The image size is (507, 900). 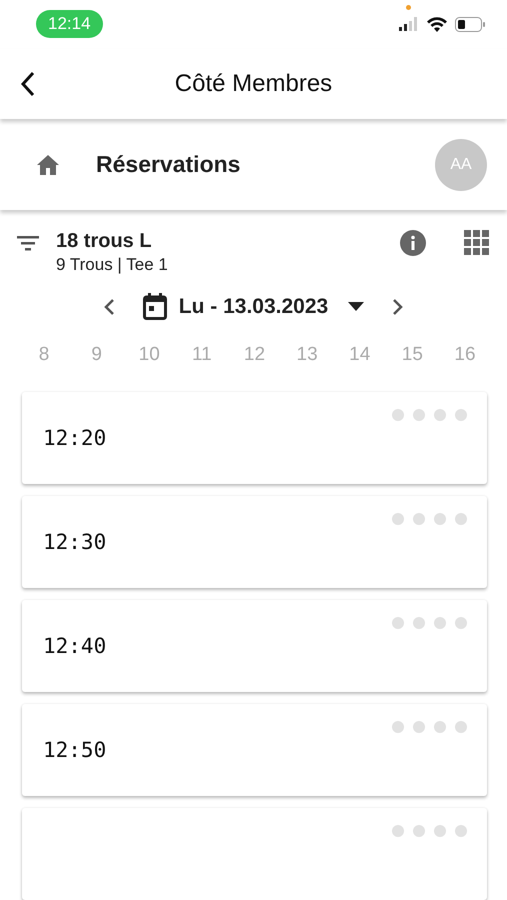 I want to click on battery-icon, so click(x=470, y=24).